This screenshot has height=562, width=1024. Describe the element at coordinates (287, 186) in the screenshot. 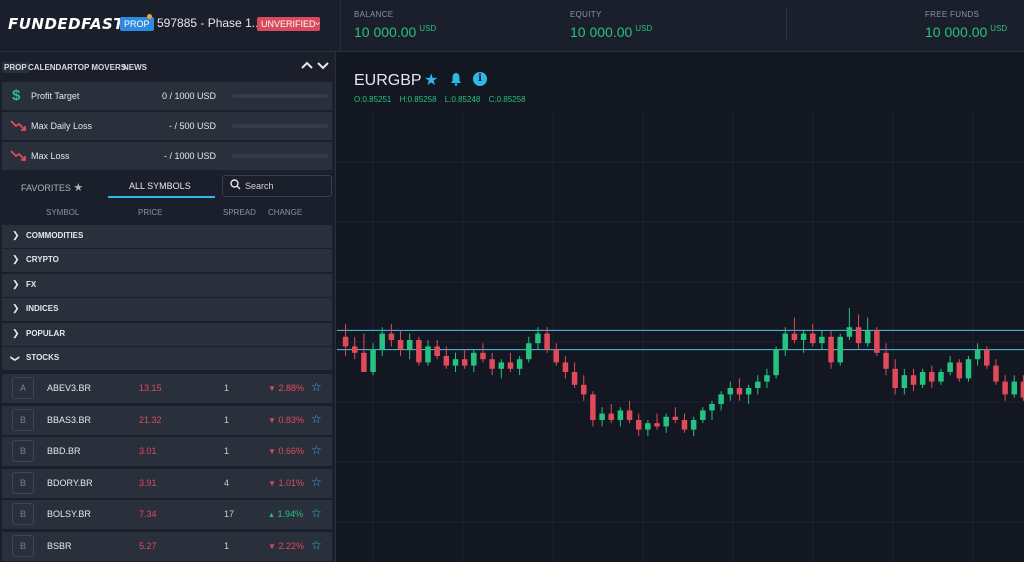

I see `search-input` at that location.